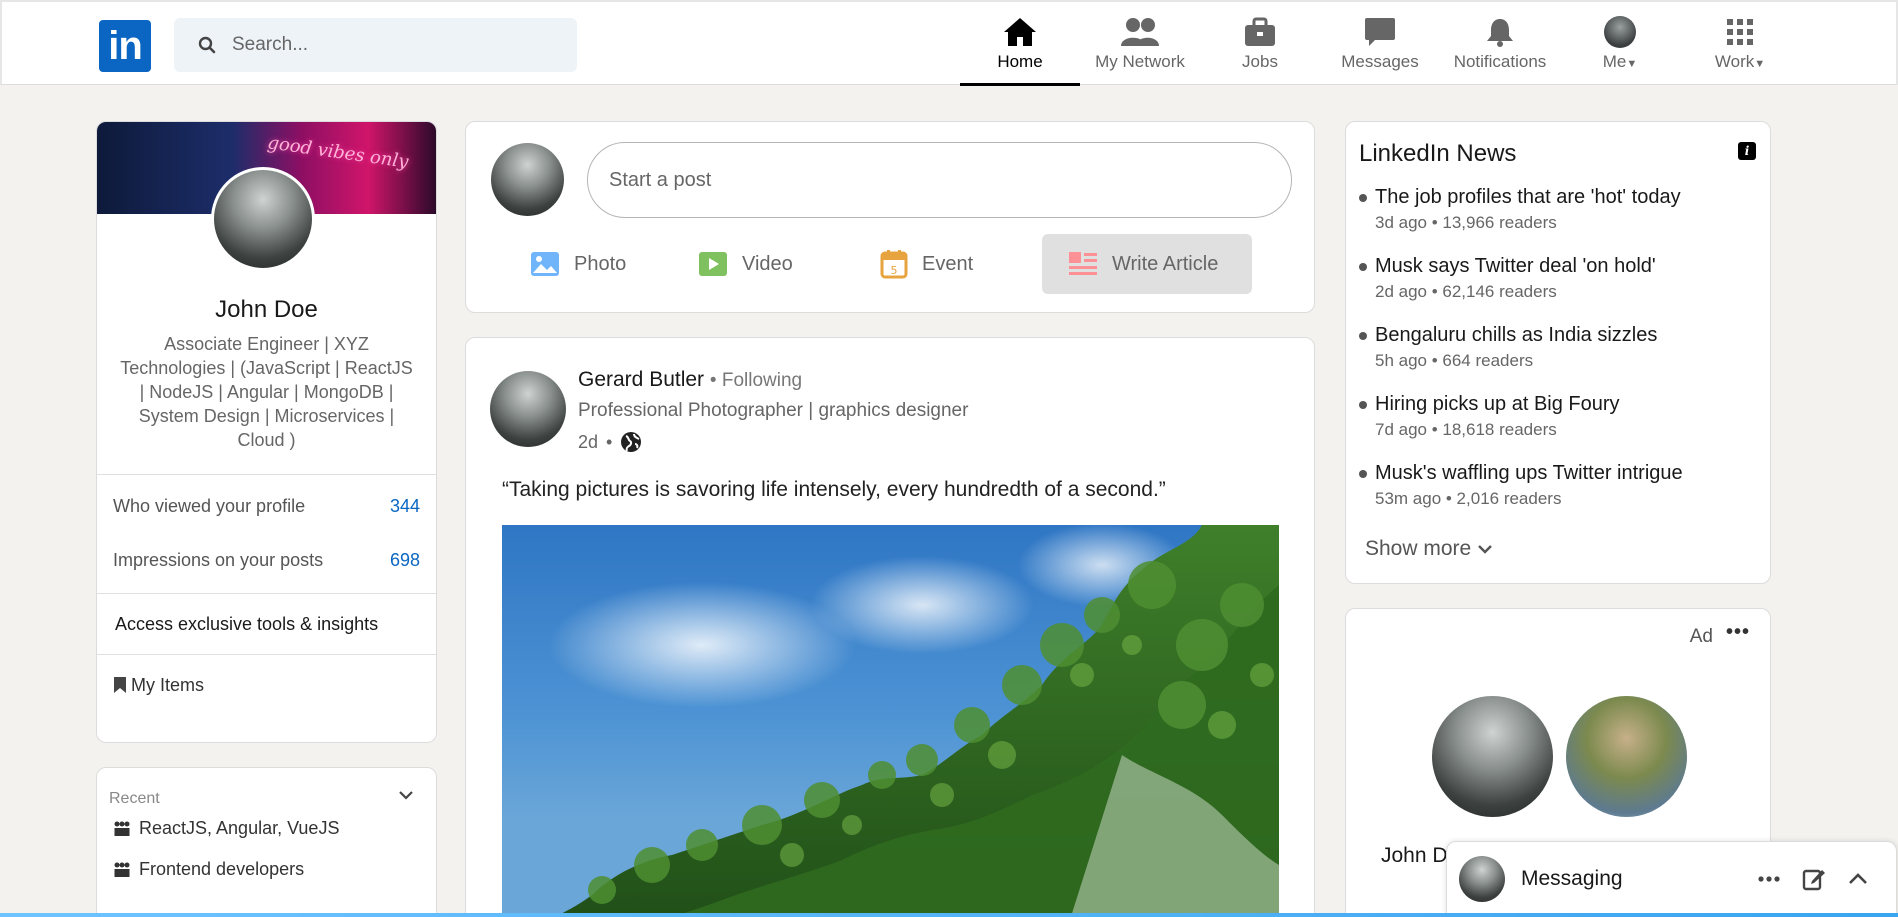 This screenshot has width=1898, height=917. Describe the element at coordinates (266, 310) in the screenshot. I see `profile-name: John Doe` at that location.